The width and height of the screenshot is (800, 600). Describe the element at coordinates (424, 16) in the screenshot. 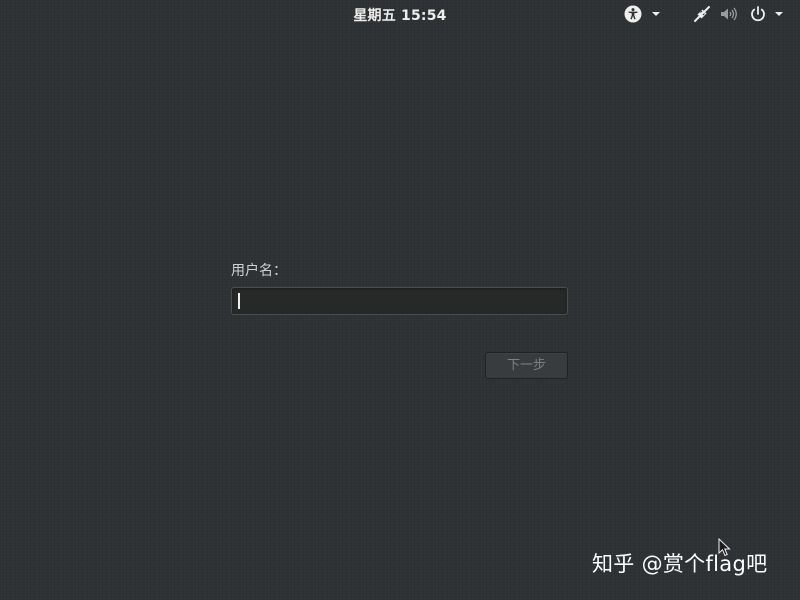

I see `clock-time: 15:54` at that location.